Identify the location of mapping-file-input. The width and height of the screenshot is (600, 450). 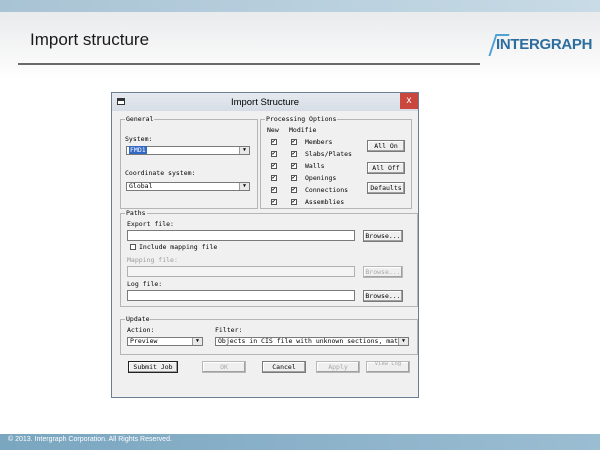
(241, 271).